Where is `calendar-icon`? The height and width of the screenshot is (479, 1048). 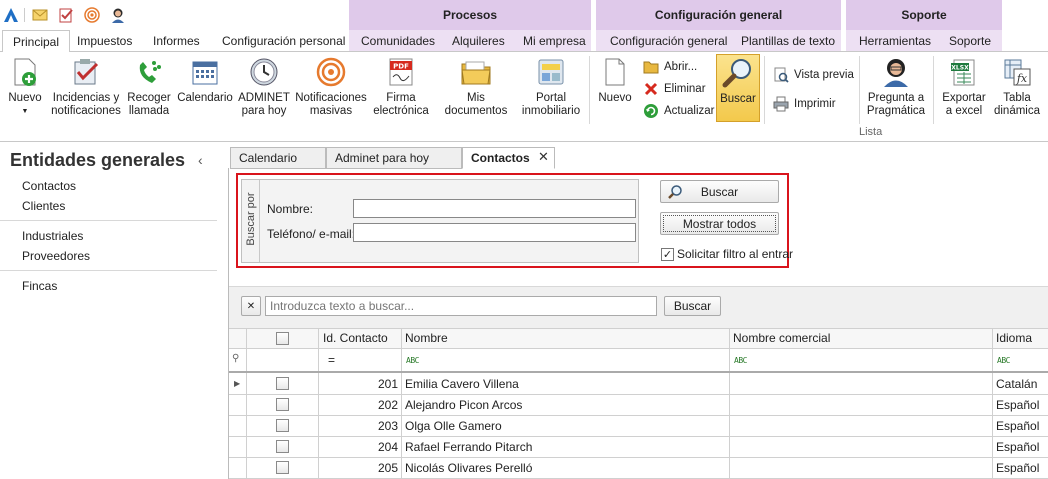
calendar-icon is located at coordinates (205, 72).